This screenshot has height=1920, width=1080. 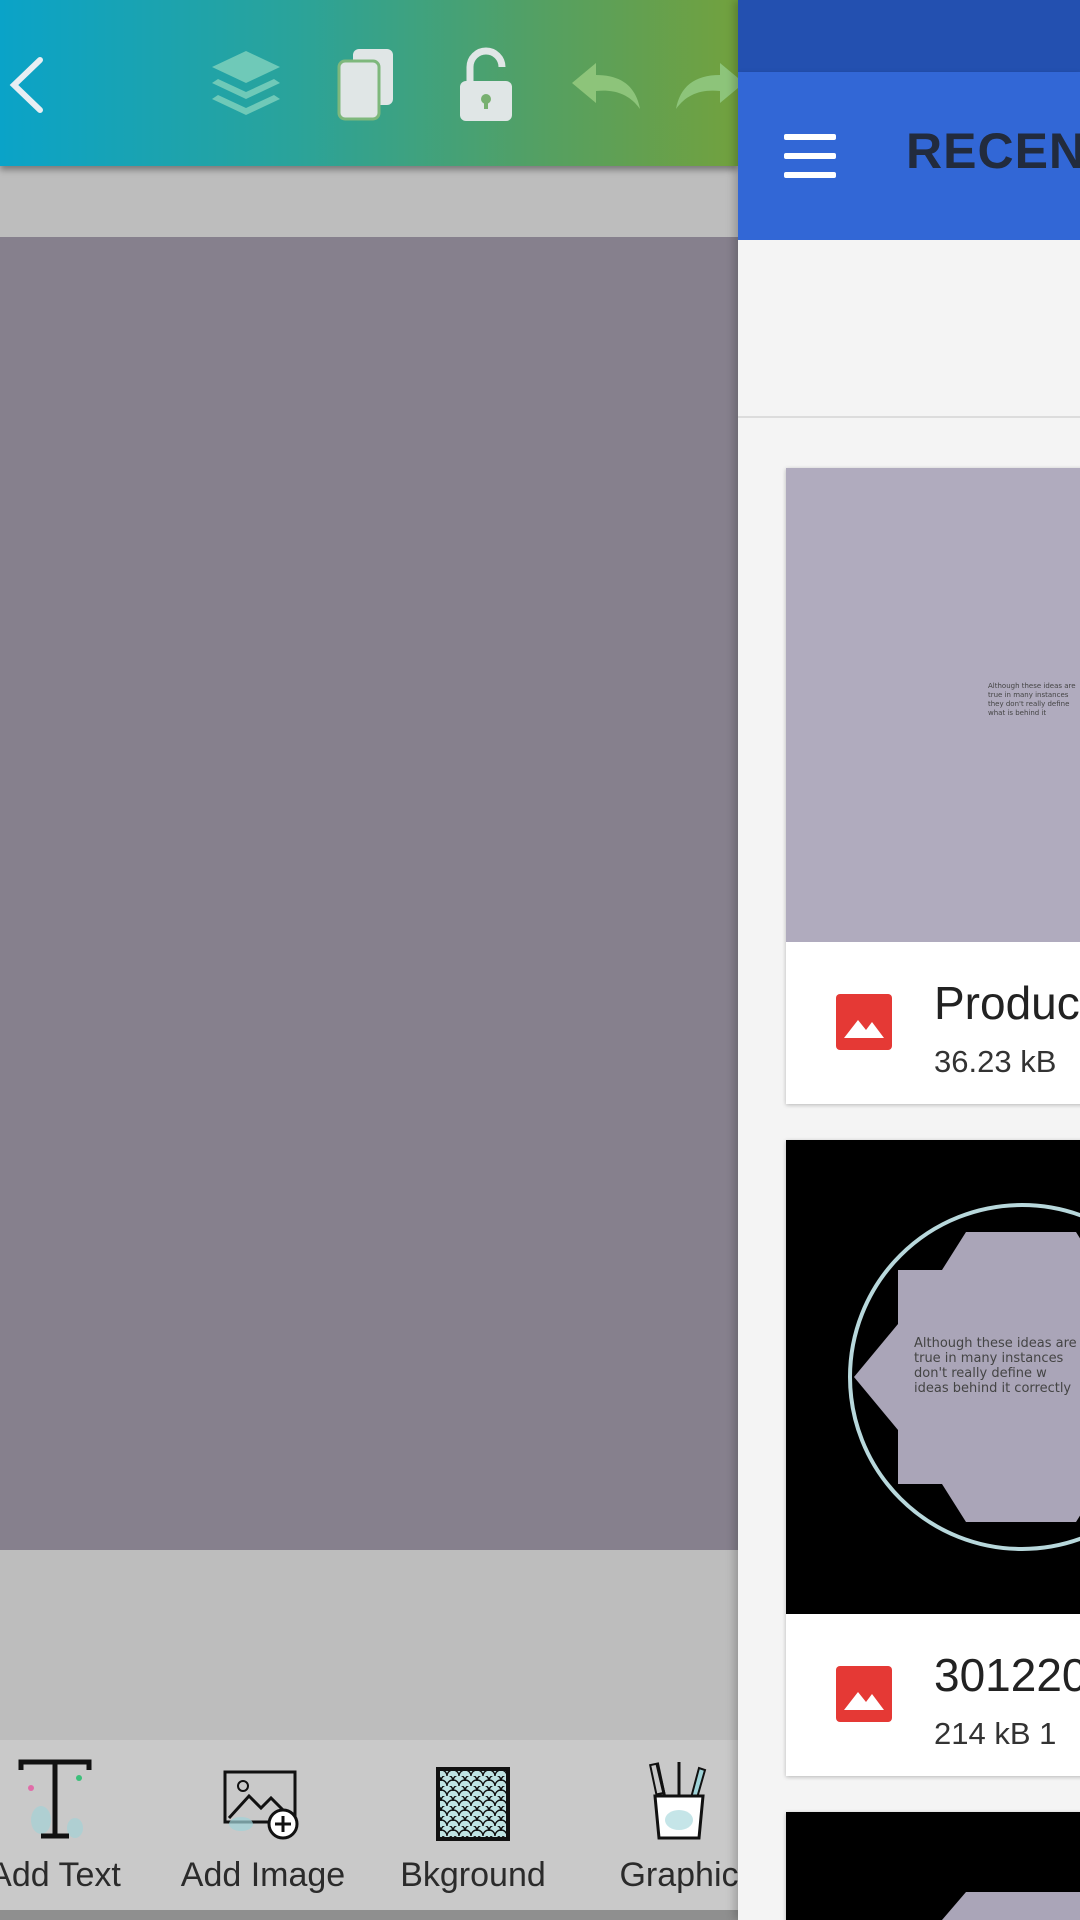 I want to click on add-text-icon, so click(x=75, y=1800).